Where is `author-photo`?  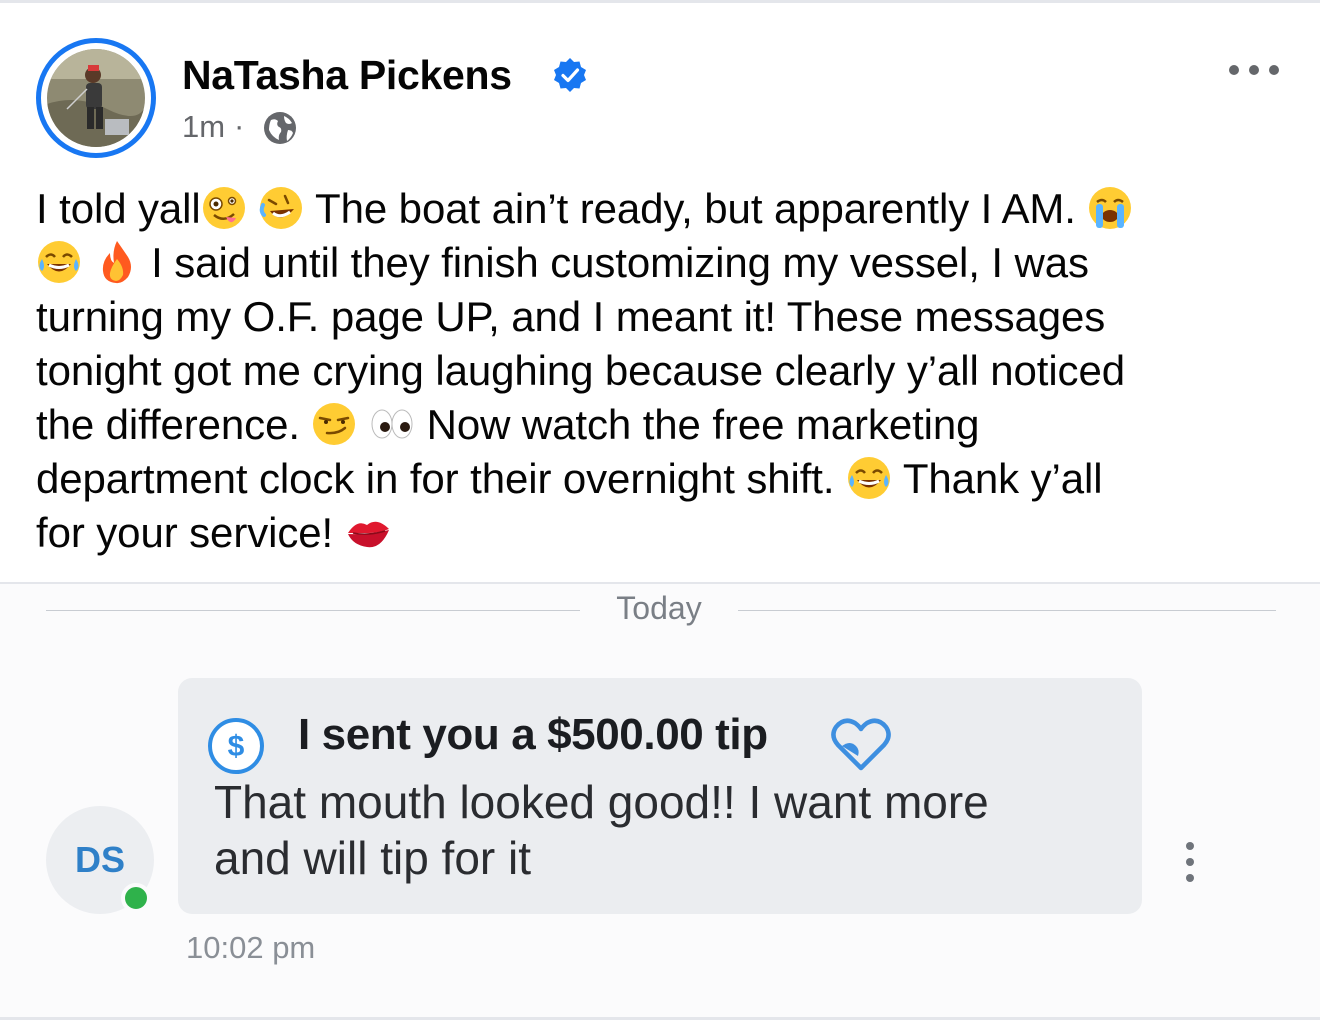
author-photo is located at coordinates (96, 98).